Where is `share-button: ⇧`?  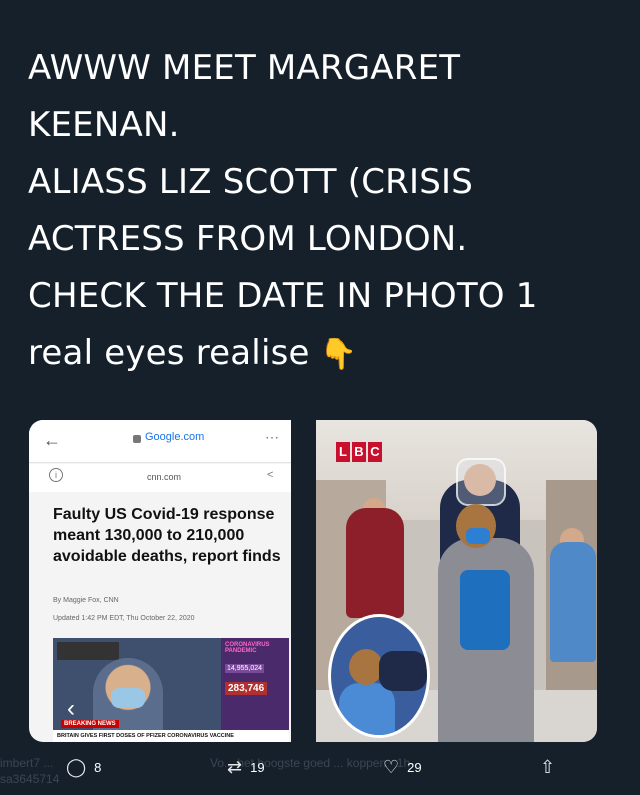
share-button: ⇧ is located at coordinates (547, 767).